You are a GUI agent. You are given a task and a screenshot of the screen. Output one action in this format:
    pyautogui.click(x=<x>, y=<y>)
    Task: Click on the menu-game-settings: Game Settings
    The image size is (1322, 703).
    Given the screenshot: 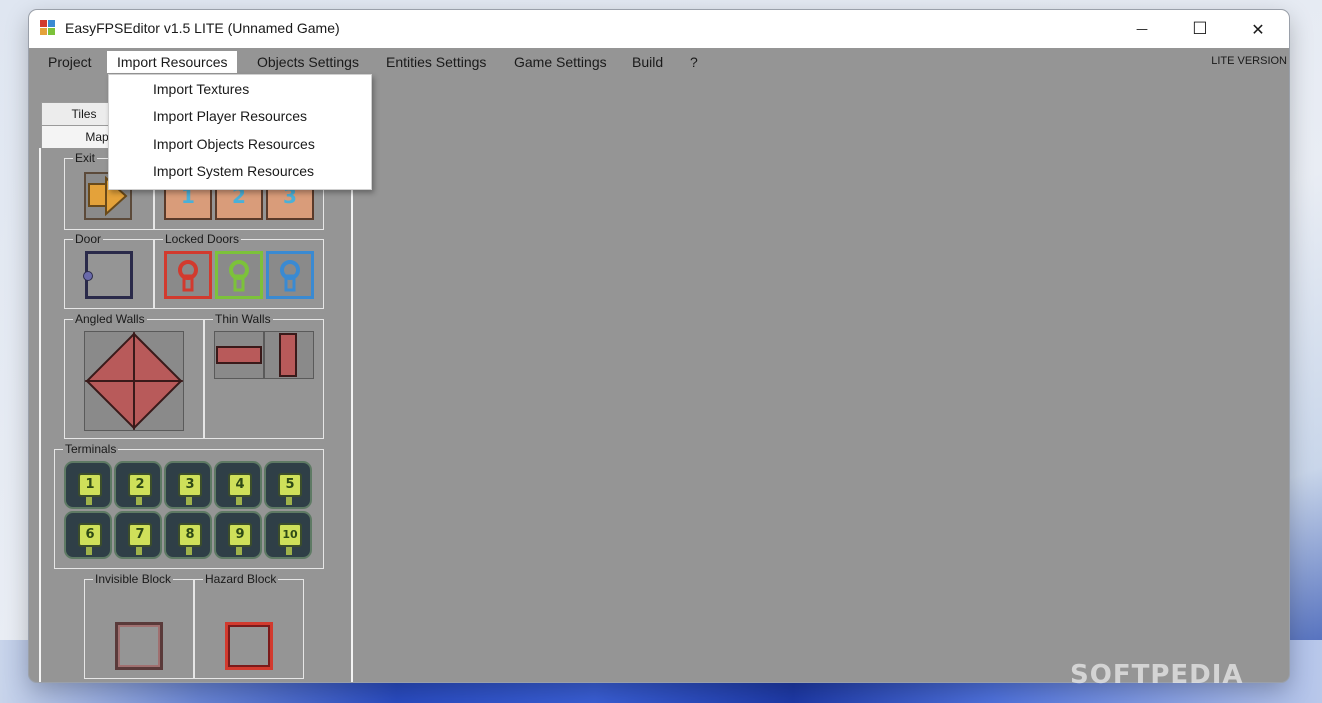 What is the action you would take?
    pyautogui.click(x=560, y=62)
    